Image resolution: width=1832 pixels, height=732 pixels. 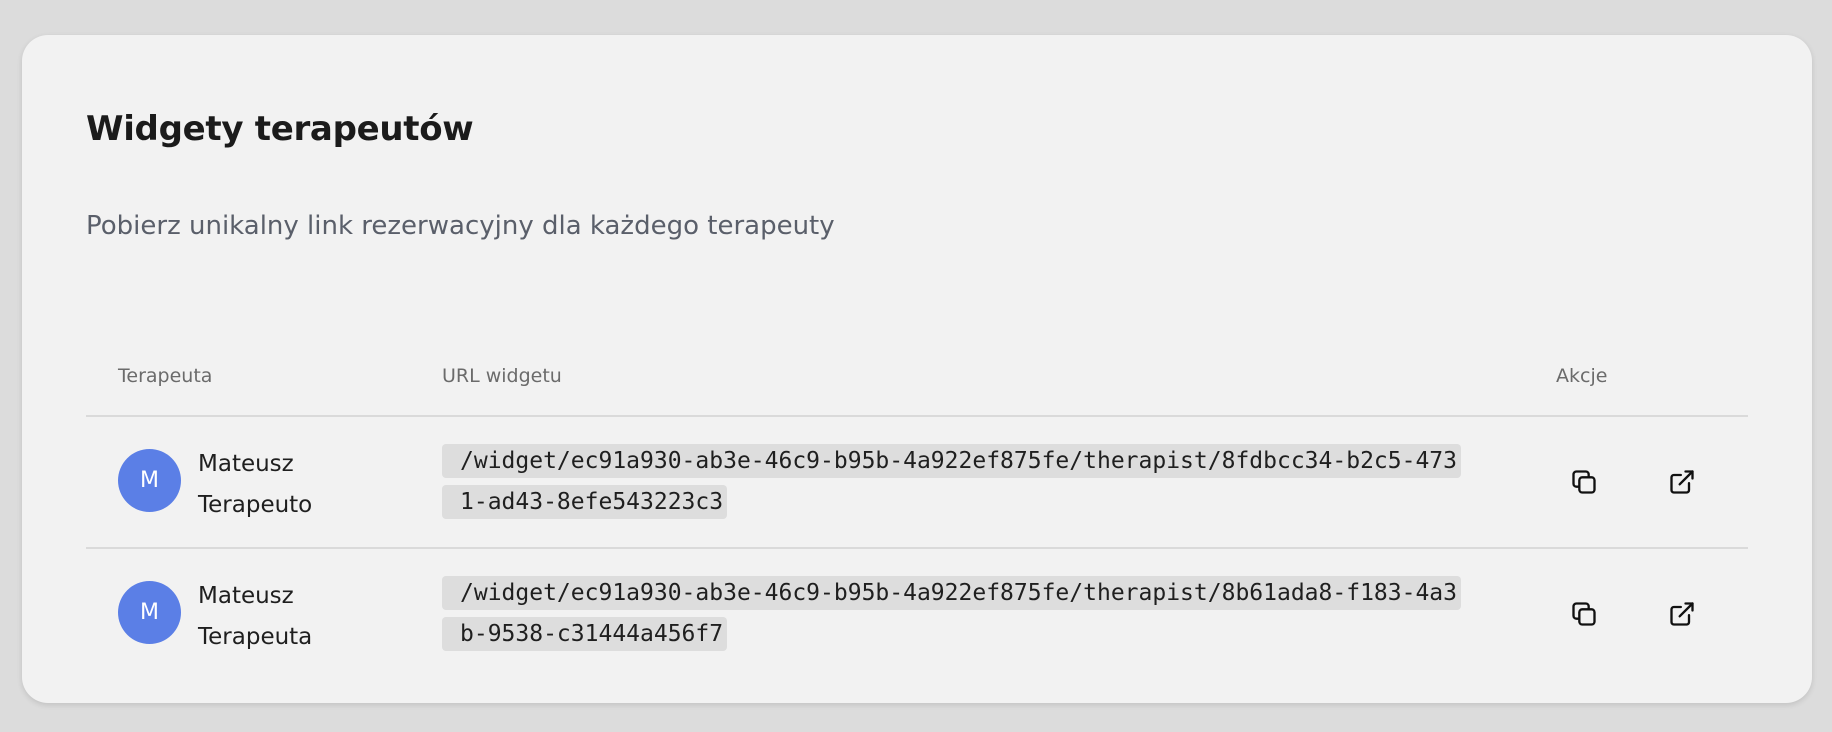 I want to click on therapist-name: Mateusz Terapeuto, so click(x=255, y=484).